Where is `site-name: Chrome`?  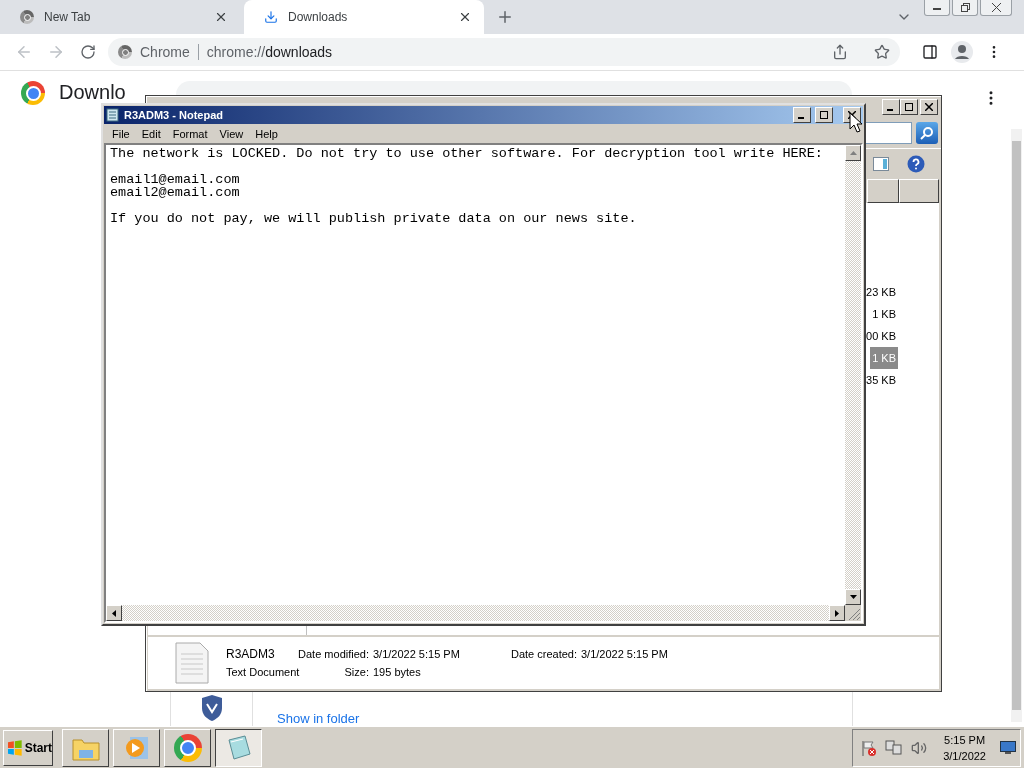
site-name: Chrome is located at coordinates (165, 52).